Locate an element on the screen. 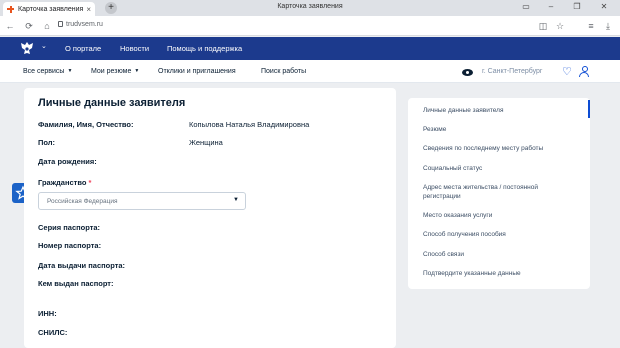 The width and height of the screenshot is (620, 348). section-contact-method: Способ связи is located at coordinates (498, 254).